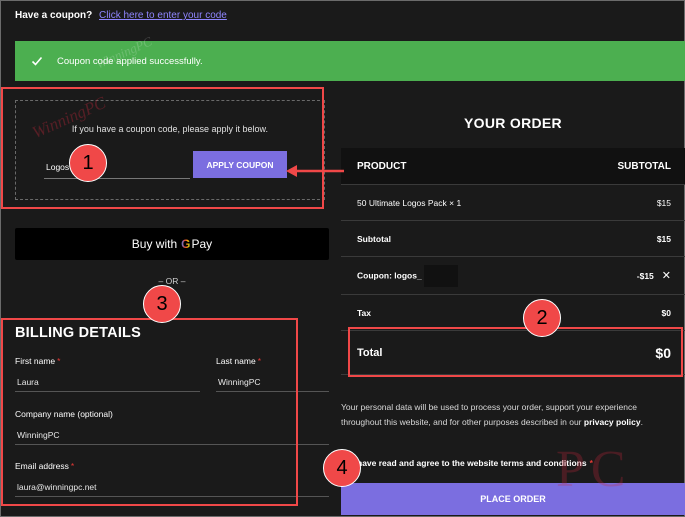 This screenshot has width=685, height=517. Describe the element at coordinates (240, 164) in the screenshot. I see `apply-coupon-button: APPLY COUPON` at that location.